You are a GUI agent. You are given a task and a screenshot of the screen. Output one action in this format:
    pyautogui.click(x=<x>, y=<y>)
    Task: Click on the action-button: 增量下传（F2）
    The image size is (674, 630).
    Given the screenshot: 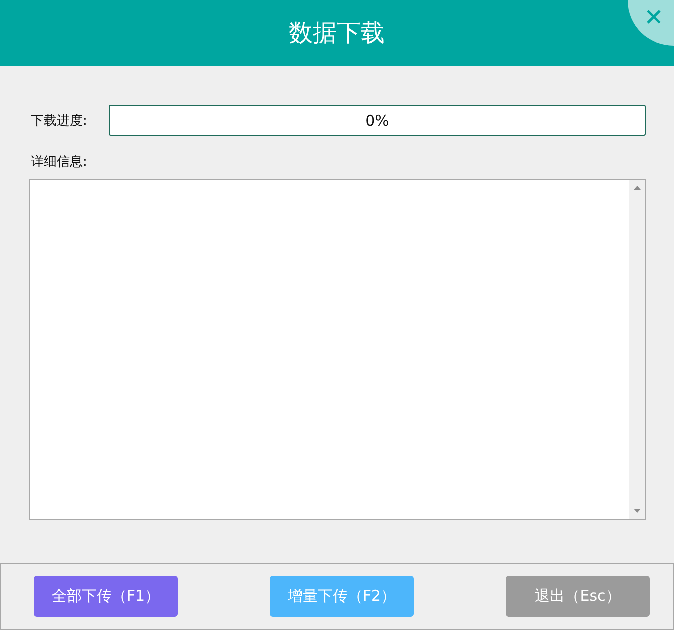 What is the action you would take?
    pyautogui.click(x=342, y=596)
    